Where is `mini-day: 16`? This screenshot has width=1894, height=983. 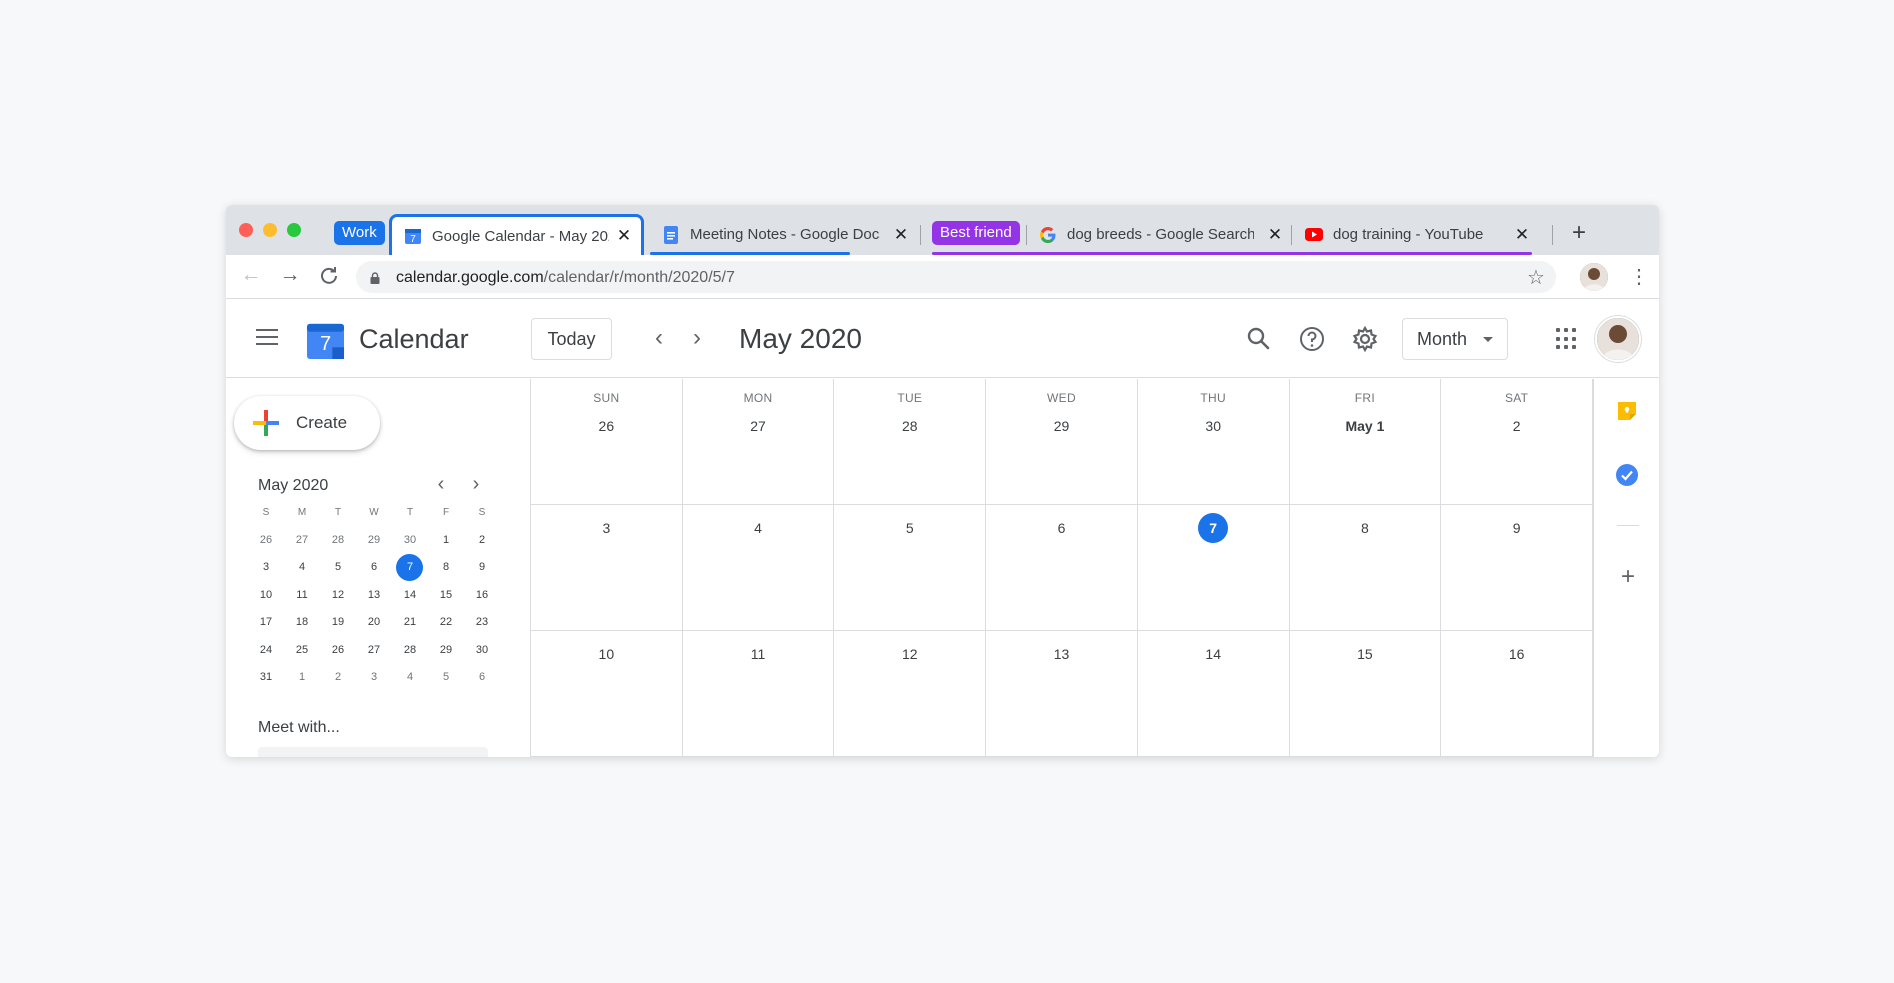
mini-day: 16 is located at coordinates (482, 596).